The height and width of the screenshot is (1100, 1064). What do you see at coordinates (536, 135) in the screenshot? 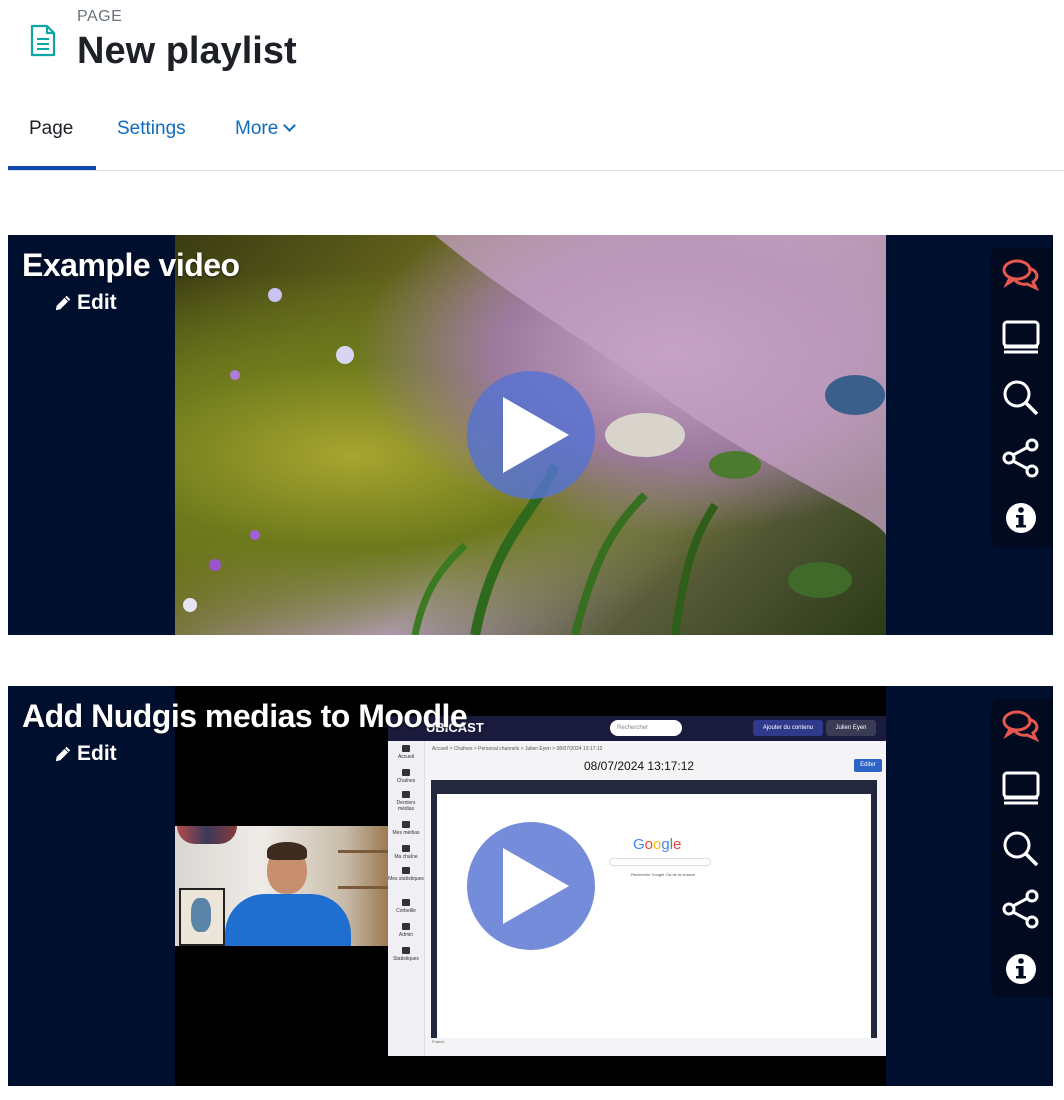
I see `secondary-navigation: Page Settings More` at bounding box center [536, 135].